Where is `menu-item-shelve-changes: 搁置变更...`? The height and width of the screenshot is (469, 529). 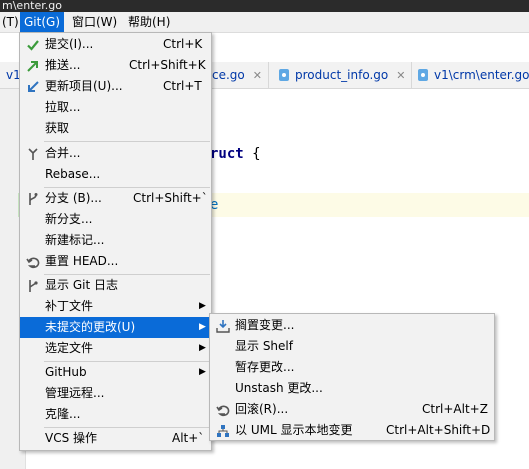 menu-item-shelve-changes: 搁置变更... is located at coordinates (352, 325).